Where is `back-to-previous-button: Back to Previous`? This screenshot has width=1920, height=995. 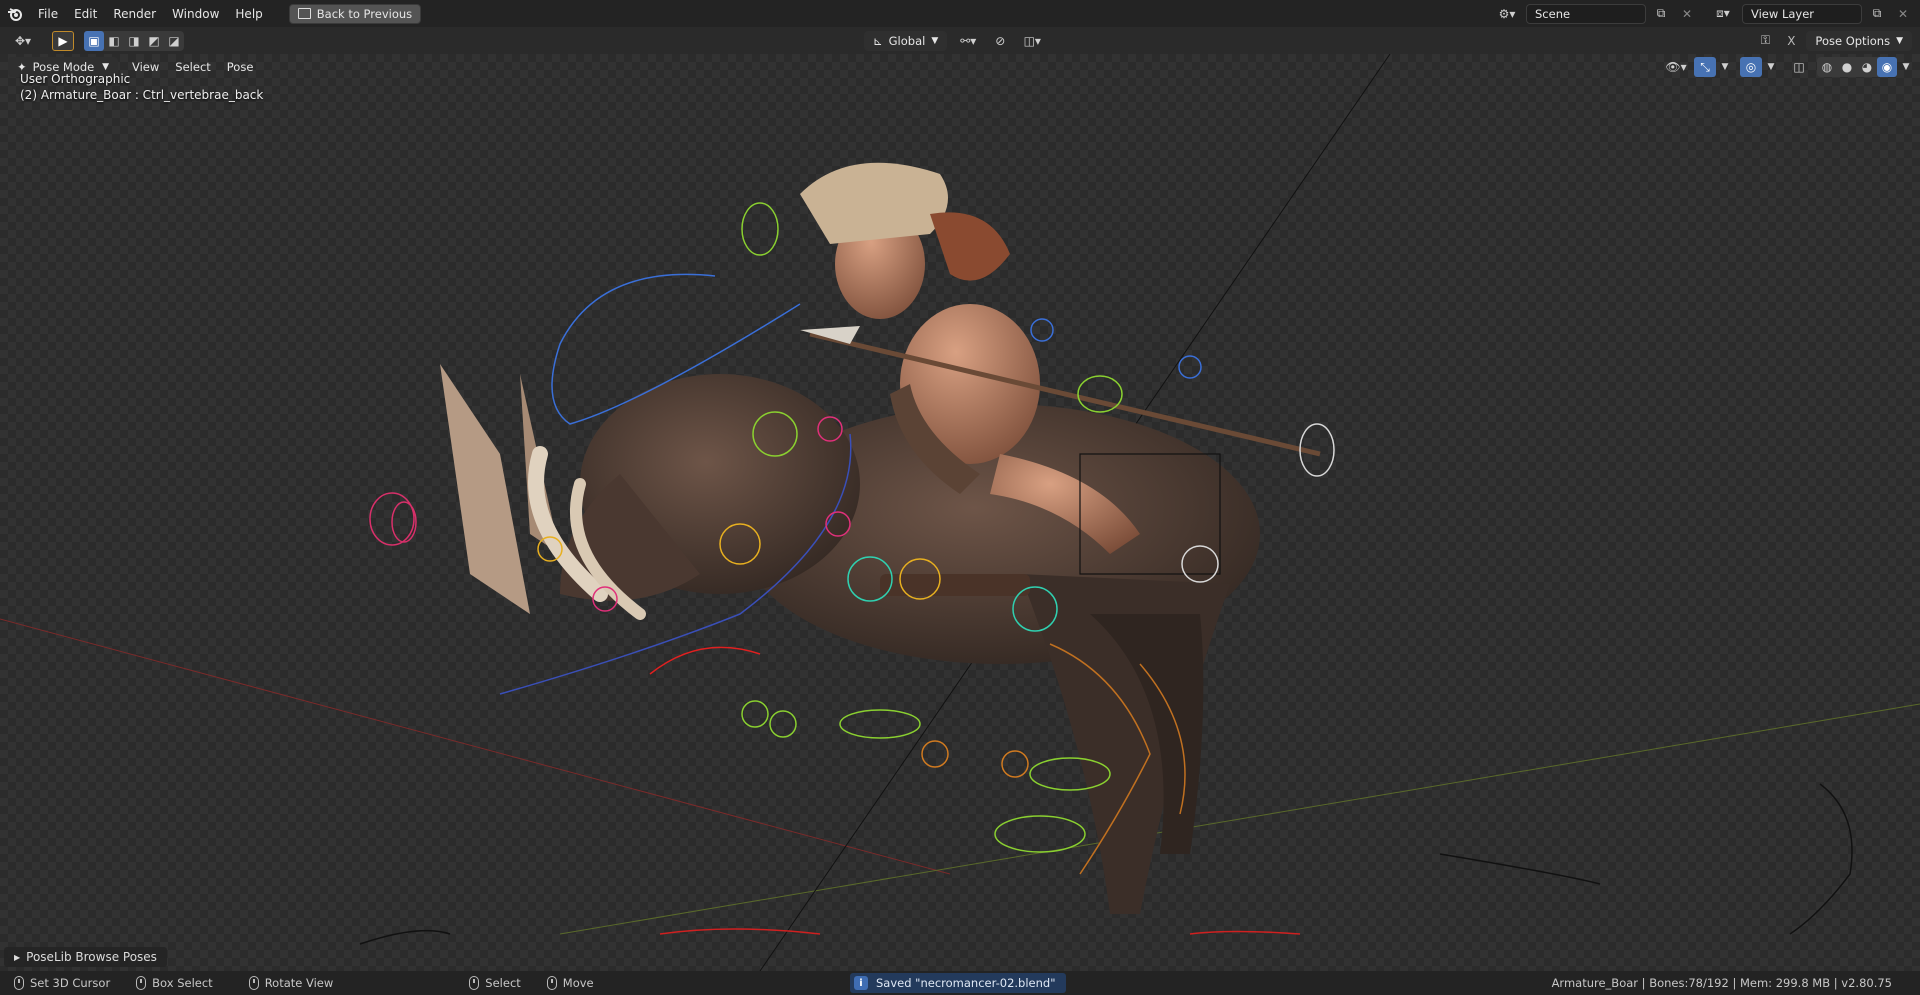 back-to-previous-button: Back to Previous is located at coordinates (355, 13).